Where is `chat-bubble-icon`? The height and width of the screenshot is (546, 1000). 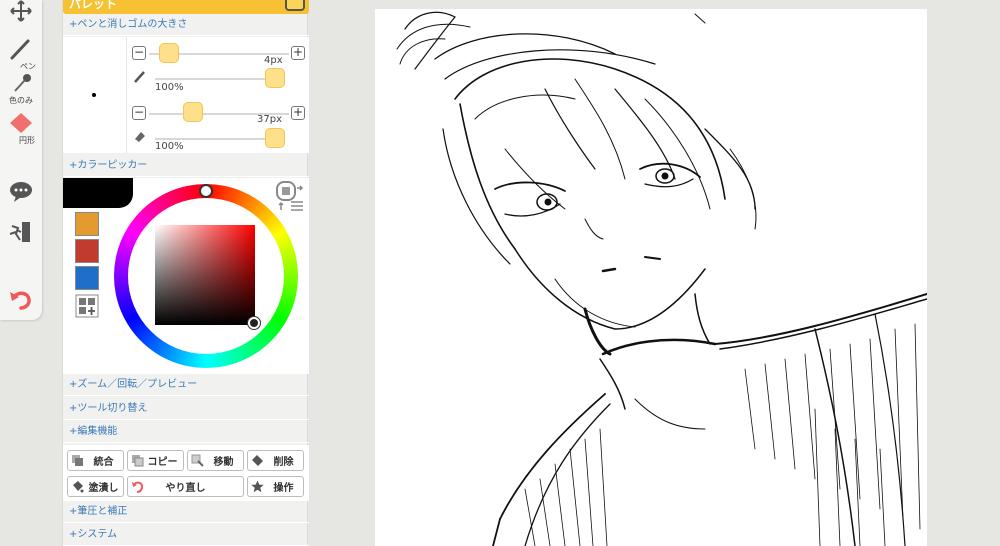 chat-bubble-icon is located at coordinates (21, 192).